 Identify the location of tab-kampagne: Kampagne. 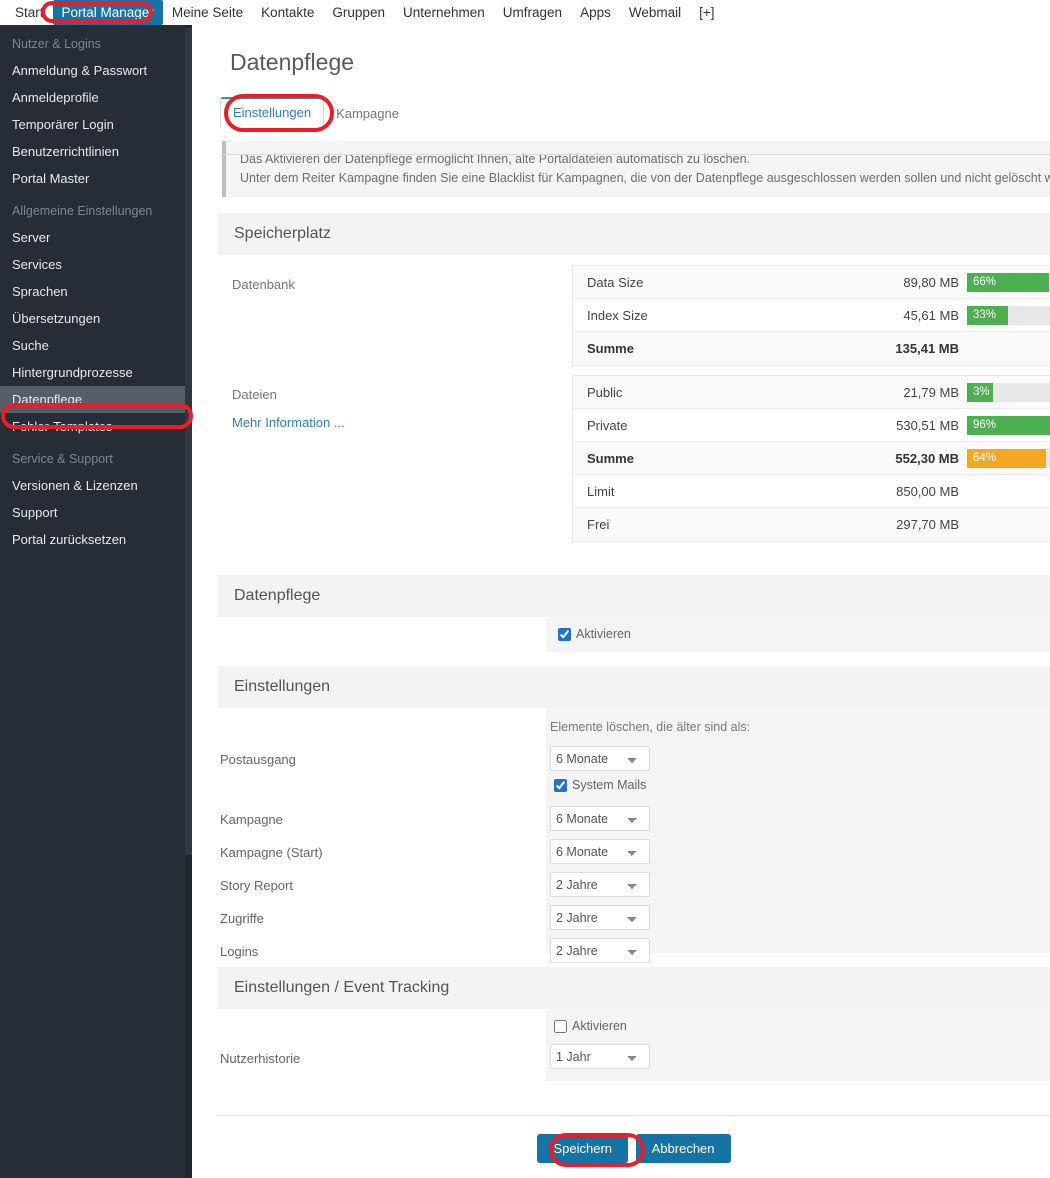
(367, 114).